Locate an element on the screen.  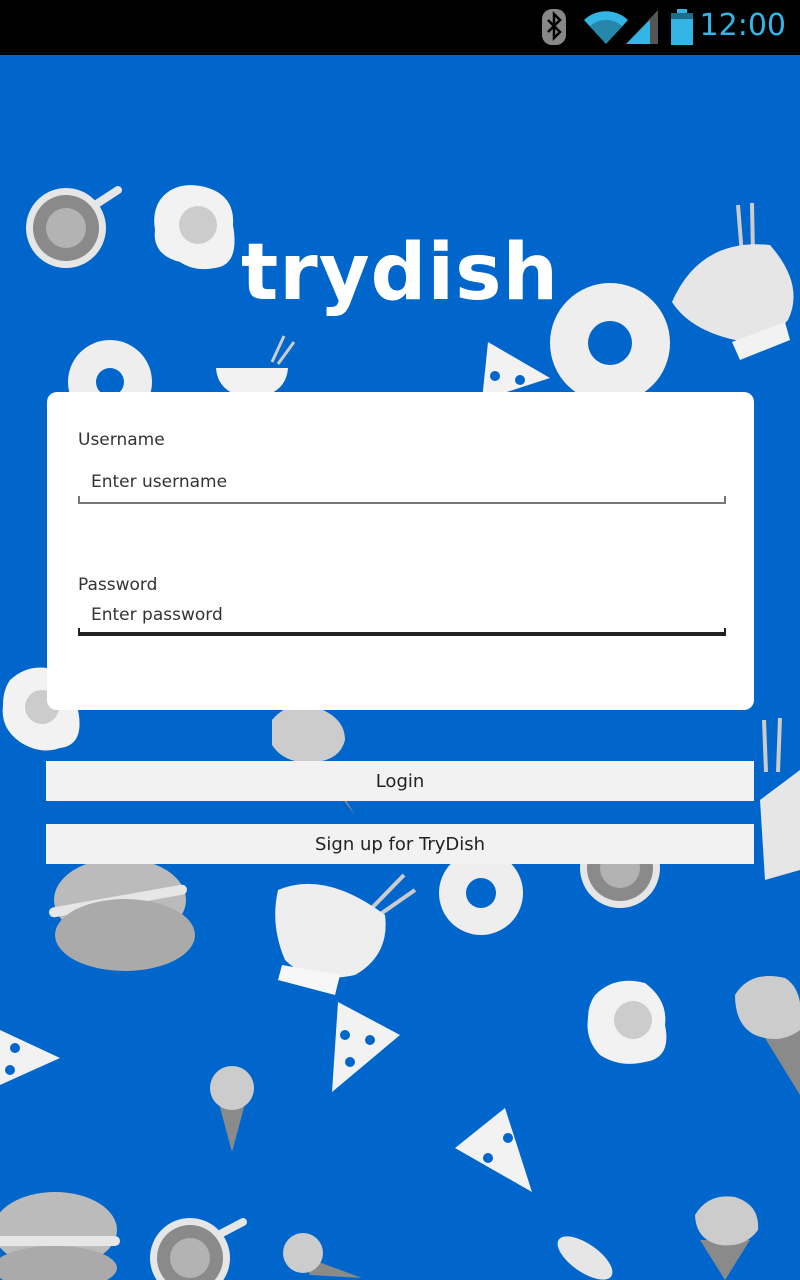
username-input is located at coordinates (402, 482).